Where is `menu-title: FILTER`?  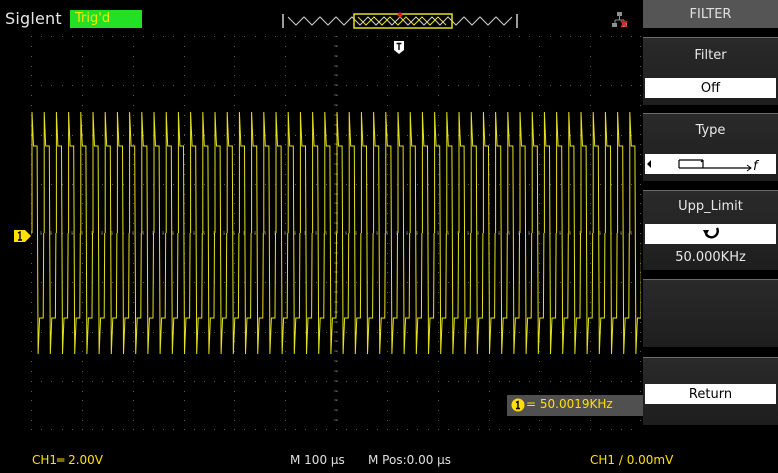 menu-title: FILTER is located at coordinates (710, 14).